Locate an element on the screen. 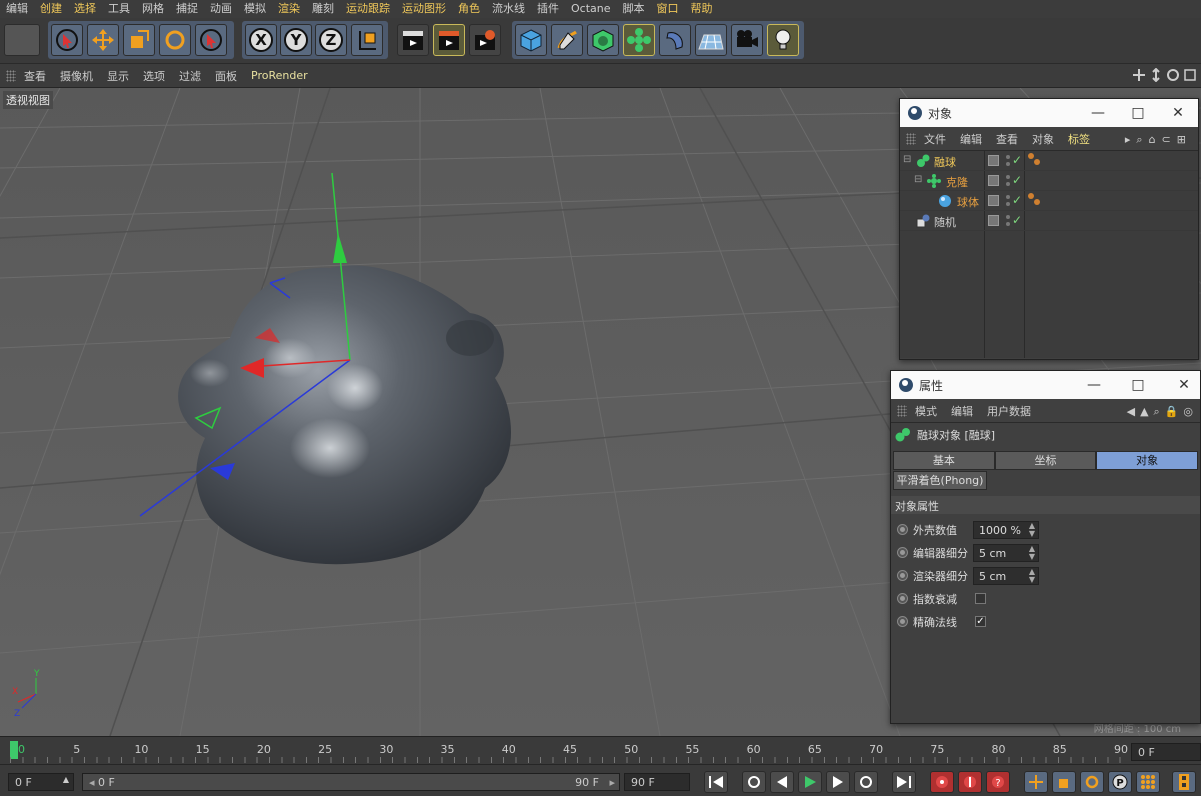 The height and width of the screenshot is (796, 1201). rotate-tool-button is located at coordinates (175, 40).